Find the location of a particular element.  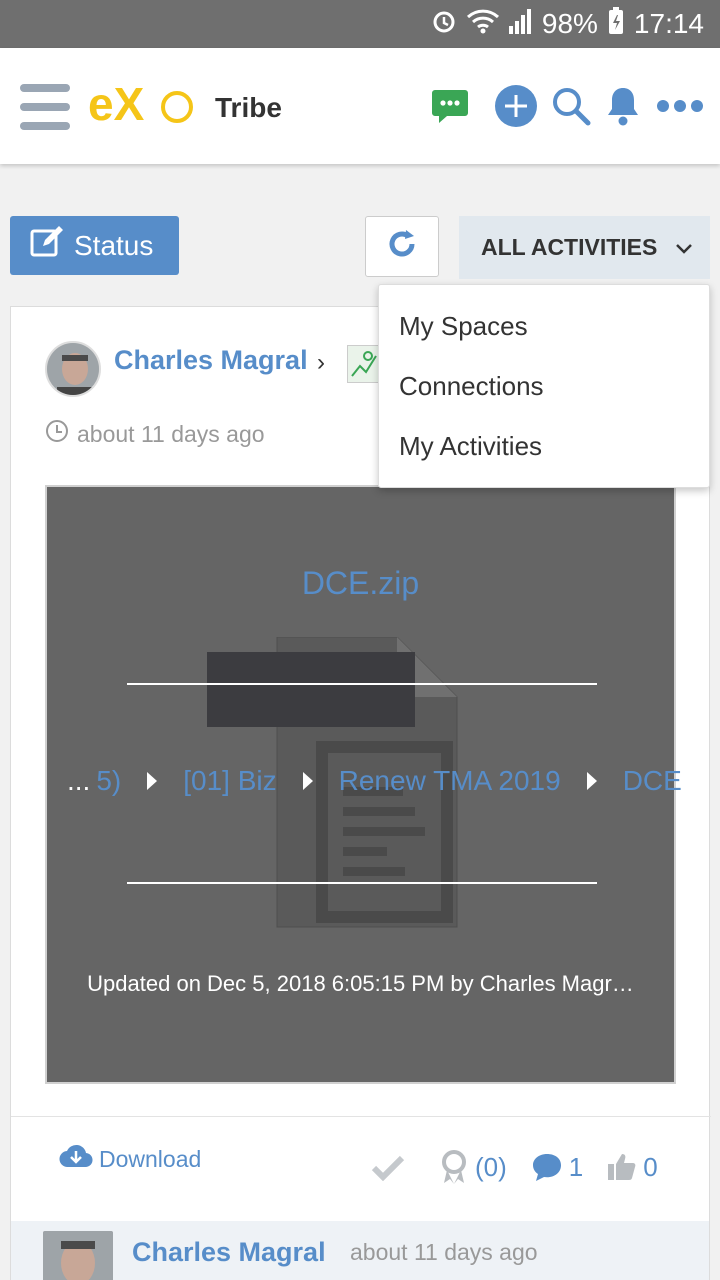

network-name: Tribe is located at coordinates (248, 107).